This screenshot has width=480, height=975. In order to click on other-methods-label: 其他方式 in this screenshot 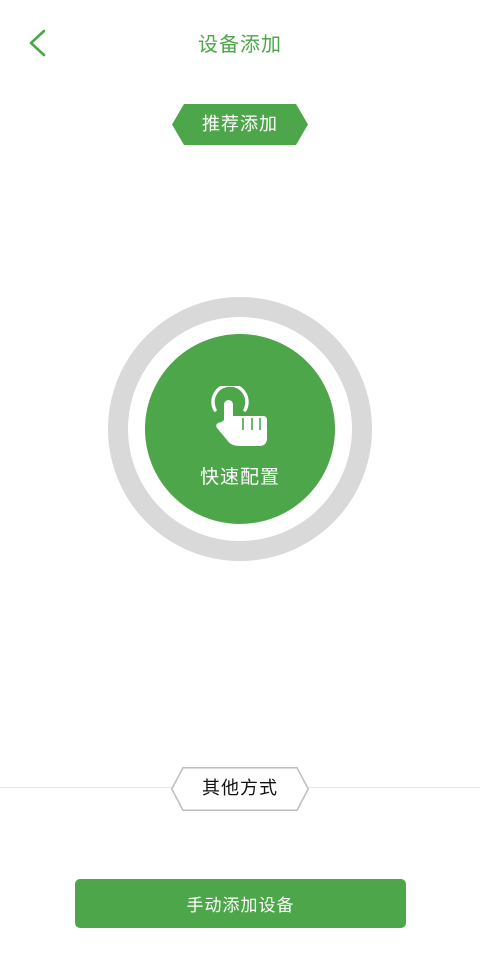, I will do `click(240, 788)`.